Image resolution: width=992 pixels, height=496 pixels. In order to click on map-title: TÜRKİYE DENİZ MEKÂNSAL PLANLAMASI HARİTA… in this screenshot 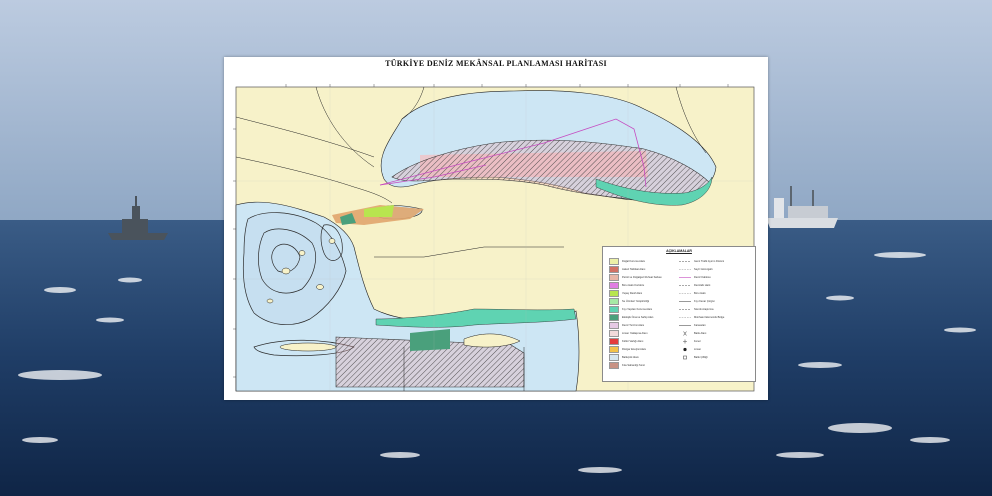, I will do `click(496, 63)`.